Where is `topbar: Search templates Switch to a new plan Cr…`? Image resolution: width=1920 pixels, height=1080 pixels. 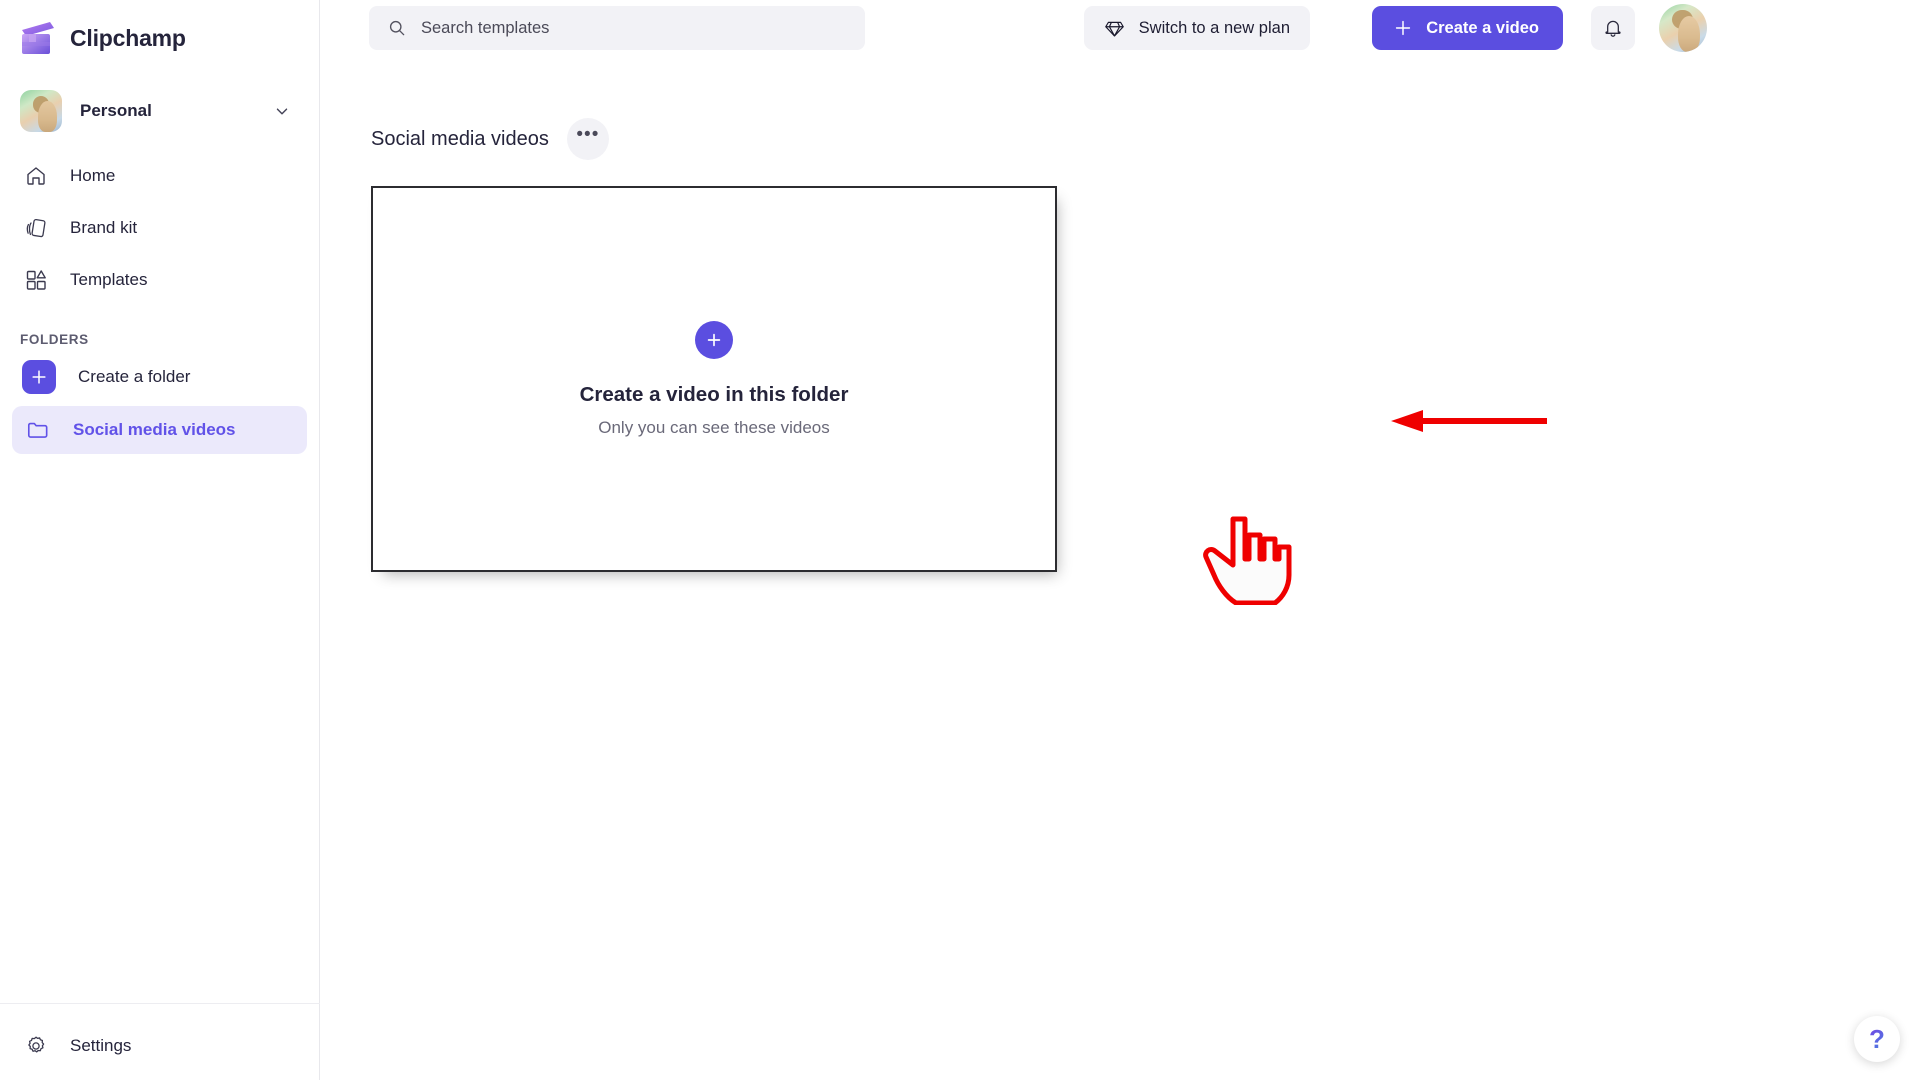 topbar: Search templates Switch to a new plan Cr… is located at coordinates (1120, 30).